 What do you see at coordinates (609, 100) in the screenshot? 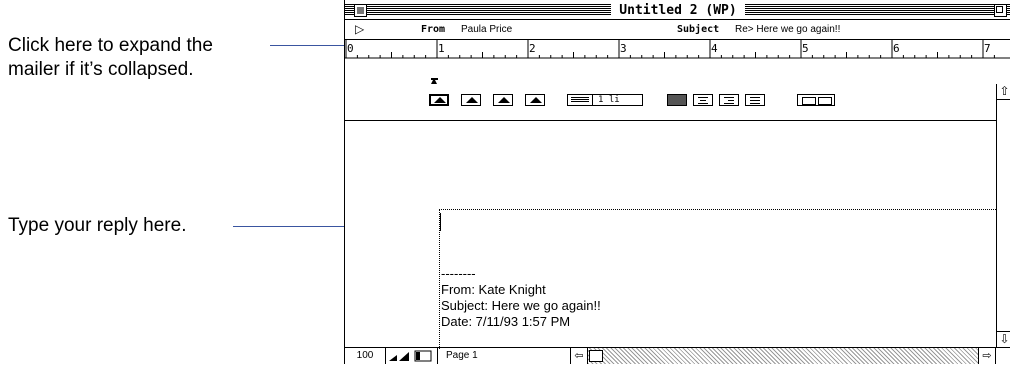
I see `line-spacing-value: 1 li` at bounding box center [609, 100].